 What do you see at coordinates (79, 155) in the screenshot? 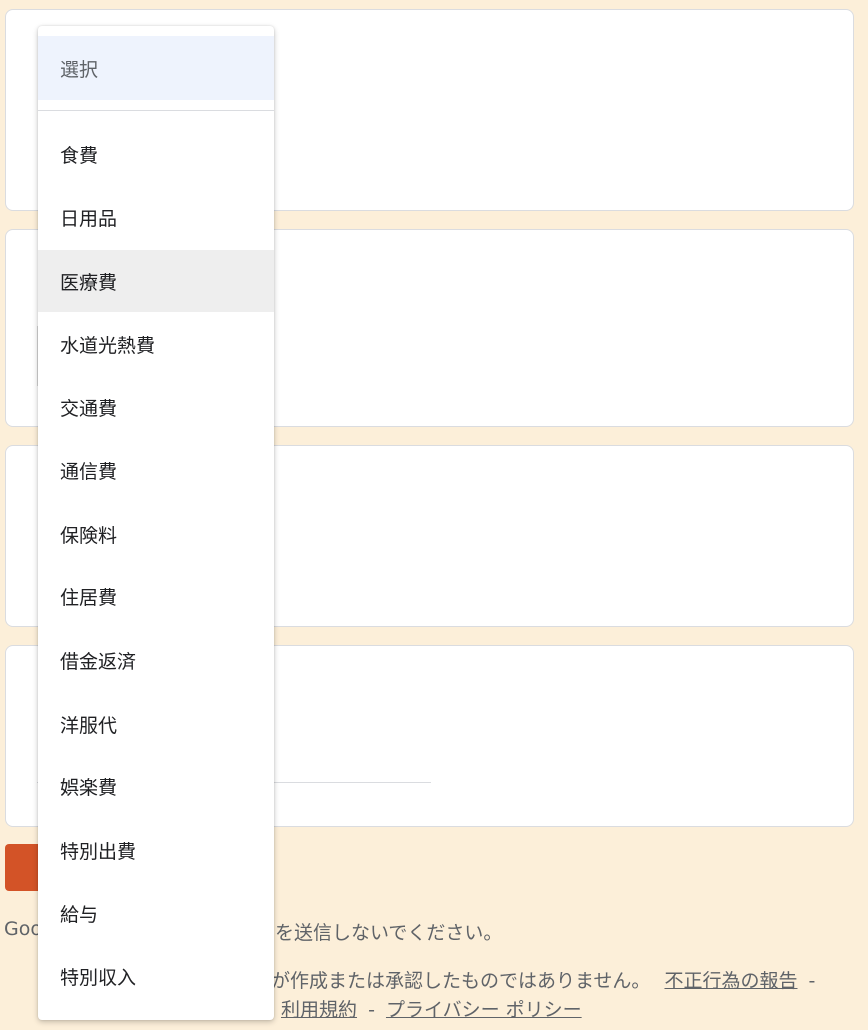
I see `dropdown-option-label: 食費` at bounding box center [79, 155].